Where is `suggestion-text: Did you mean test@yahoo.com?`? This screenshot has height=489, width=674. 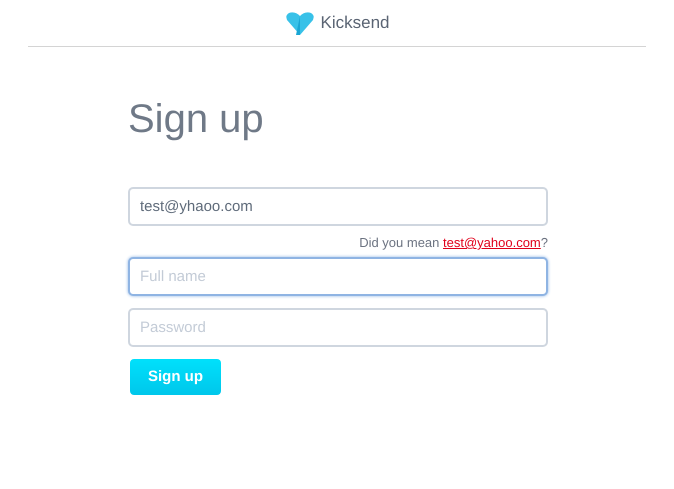 suggestion-text: Did you mean test@yahoo.com? is located at coordinates (453, 243).